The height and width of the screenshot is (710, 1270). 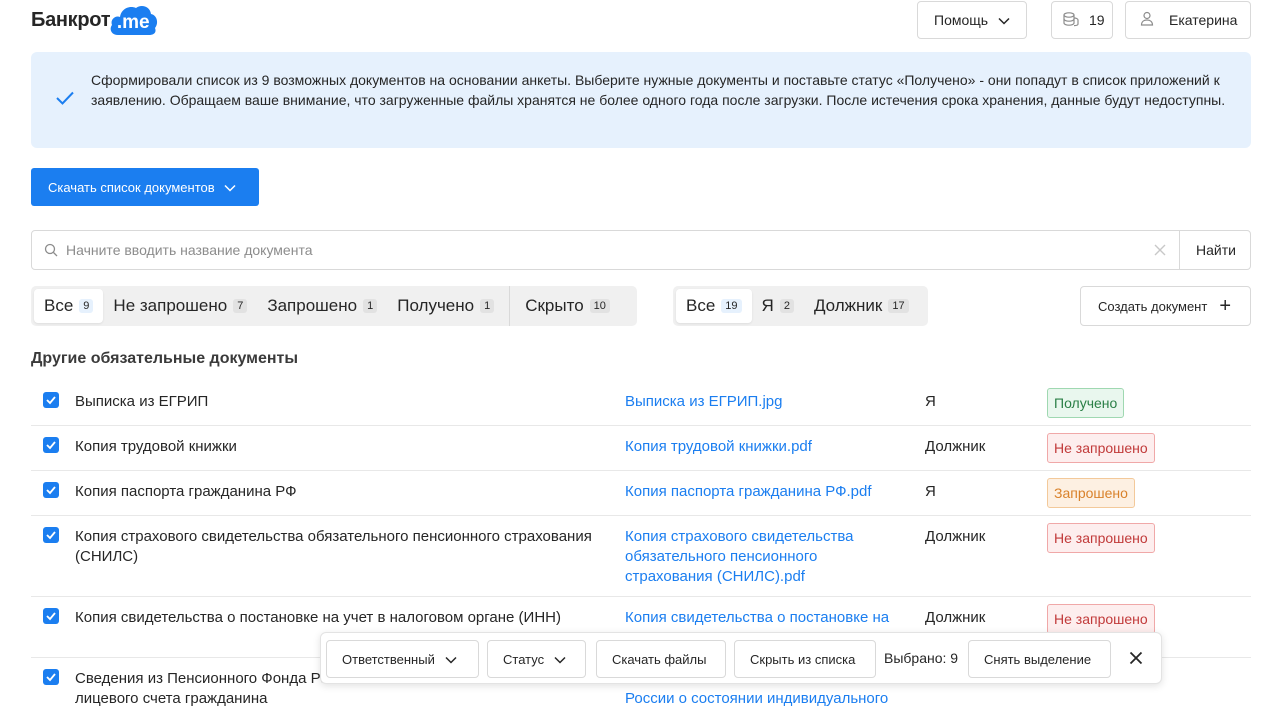 I want to click on download-list-button: Скачать список документов, so click(x=145, y=187).